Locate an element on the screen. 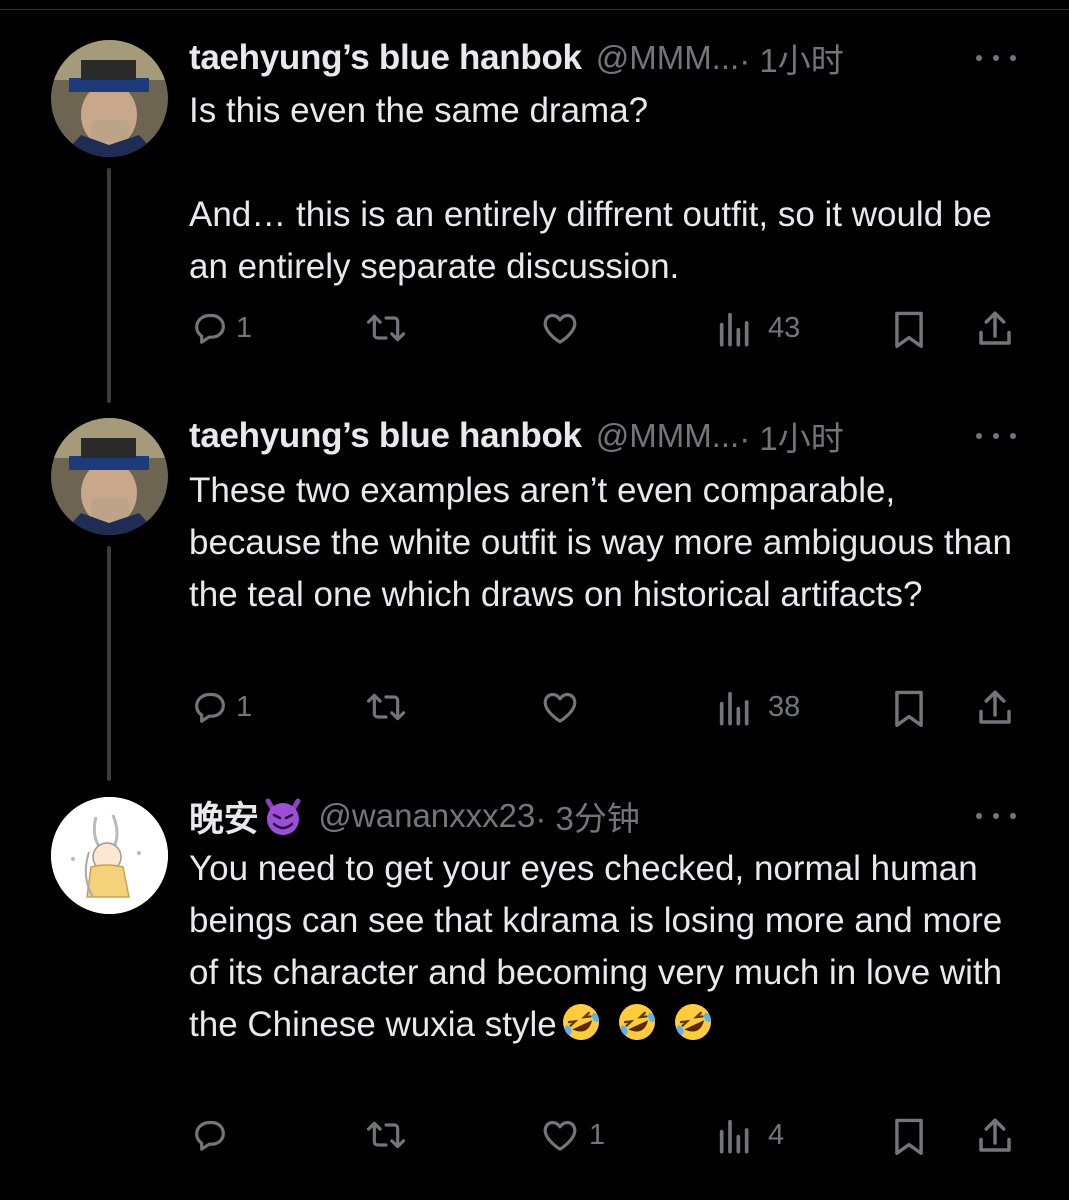 The width and height of the screenshot is (1069, 1200). views-count: 43 is located at coordinates (784, 327).